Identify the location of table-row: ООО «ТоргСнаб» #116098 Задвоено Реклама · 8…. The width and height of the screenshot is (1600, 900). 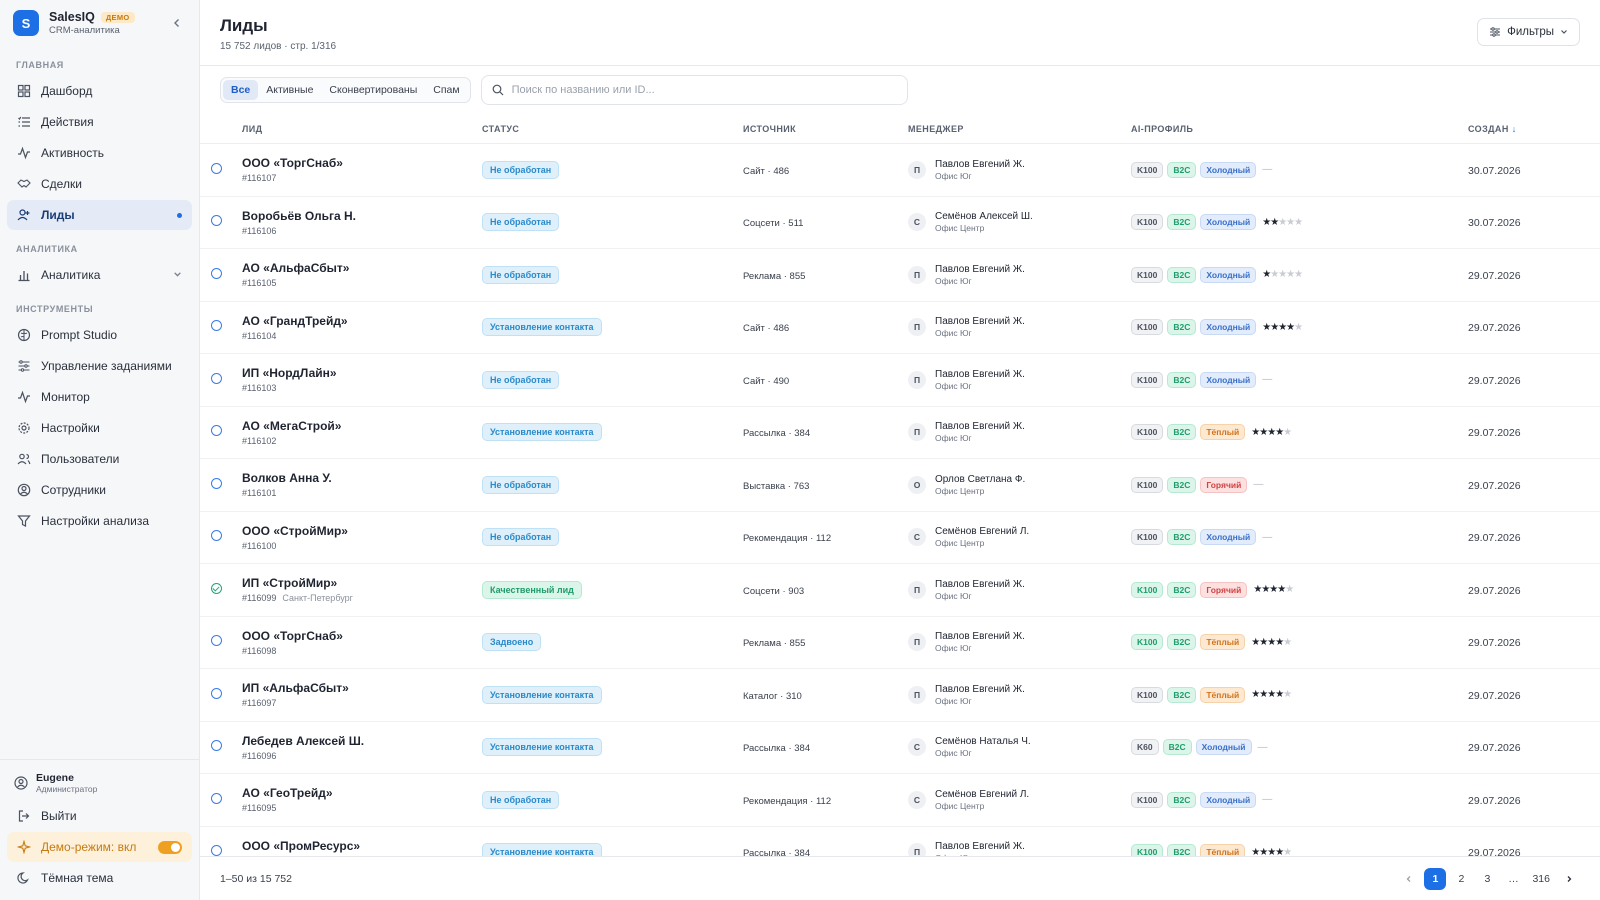
(900, 643).